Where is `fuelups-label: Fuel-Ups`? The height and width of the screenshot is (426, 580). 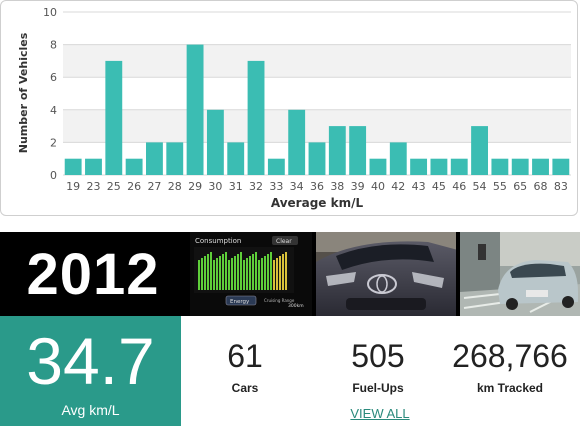 fuelups-label: Fuel-Ups is located at coordinates (378, 388).